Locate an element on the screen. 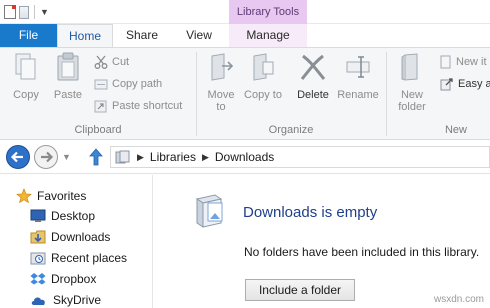 The image size is (490, 308). tree-item-label: SkyDrive is located at coordinates (77, 300).